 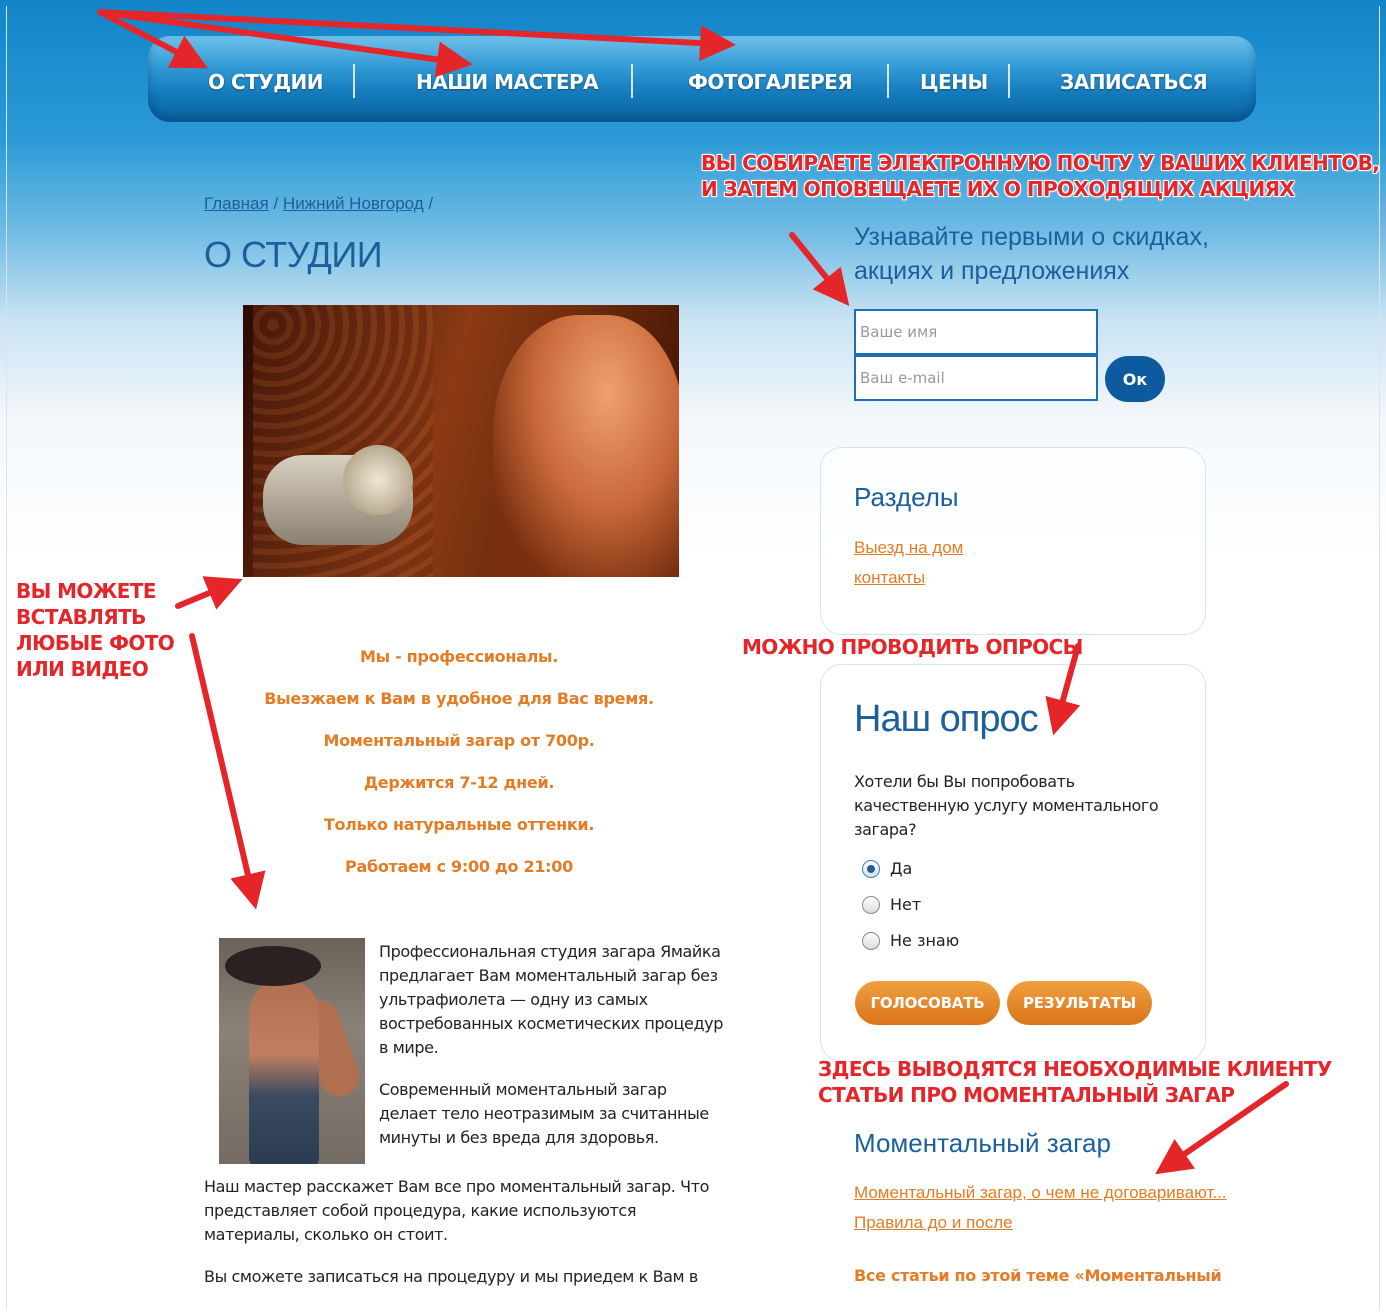 I want to click on poll-option-no: Нет, so click(x=891, y=904).